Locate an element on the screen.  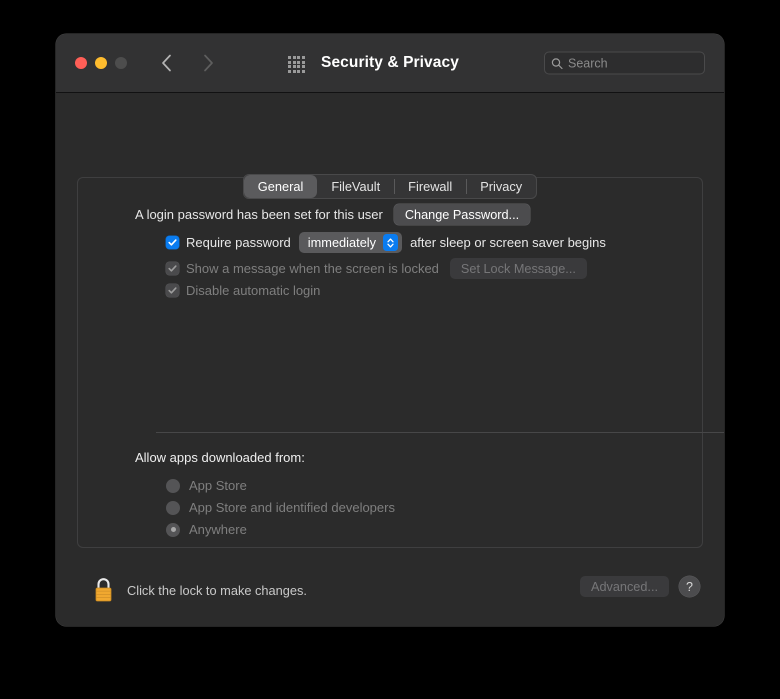
require-password-delay-value: immediately is located at coordinates (342, 242).